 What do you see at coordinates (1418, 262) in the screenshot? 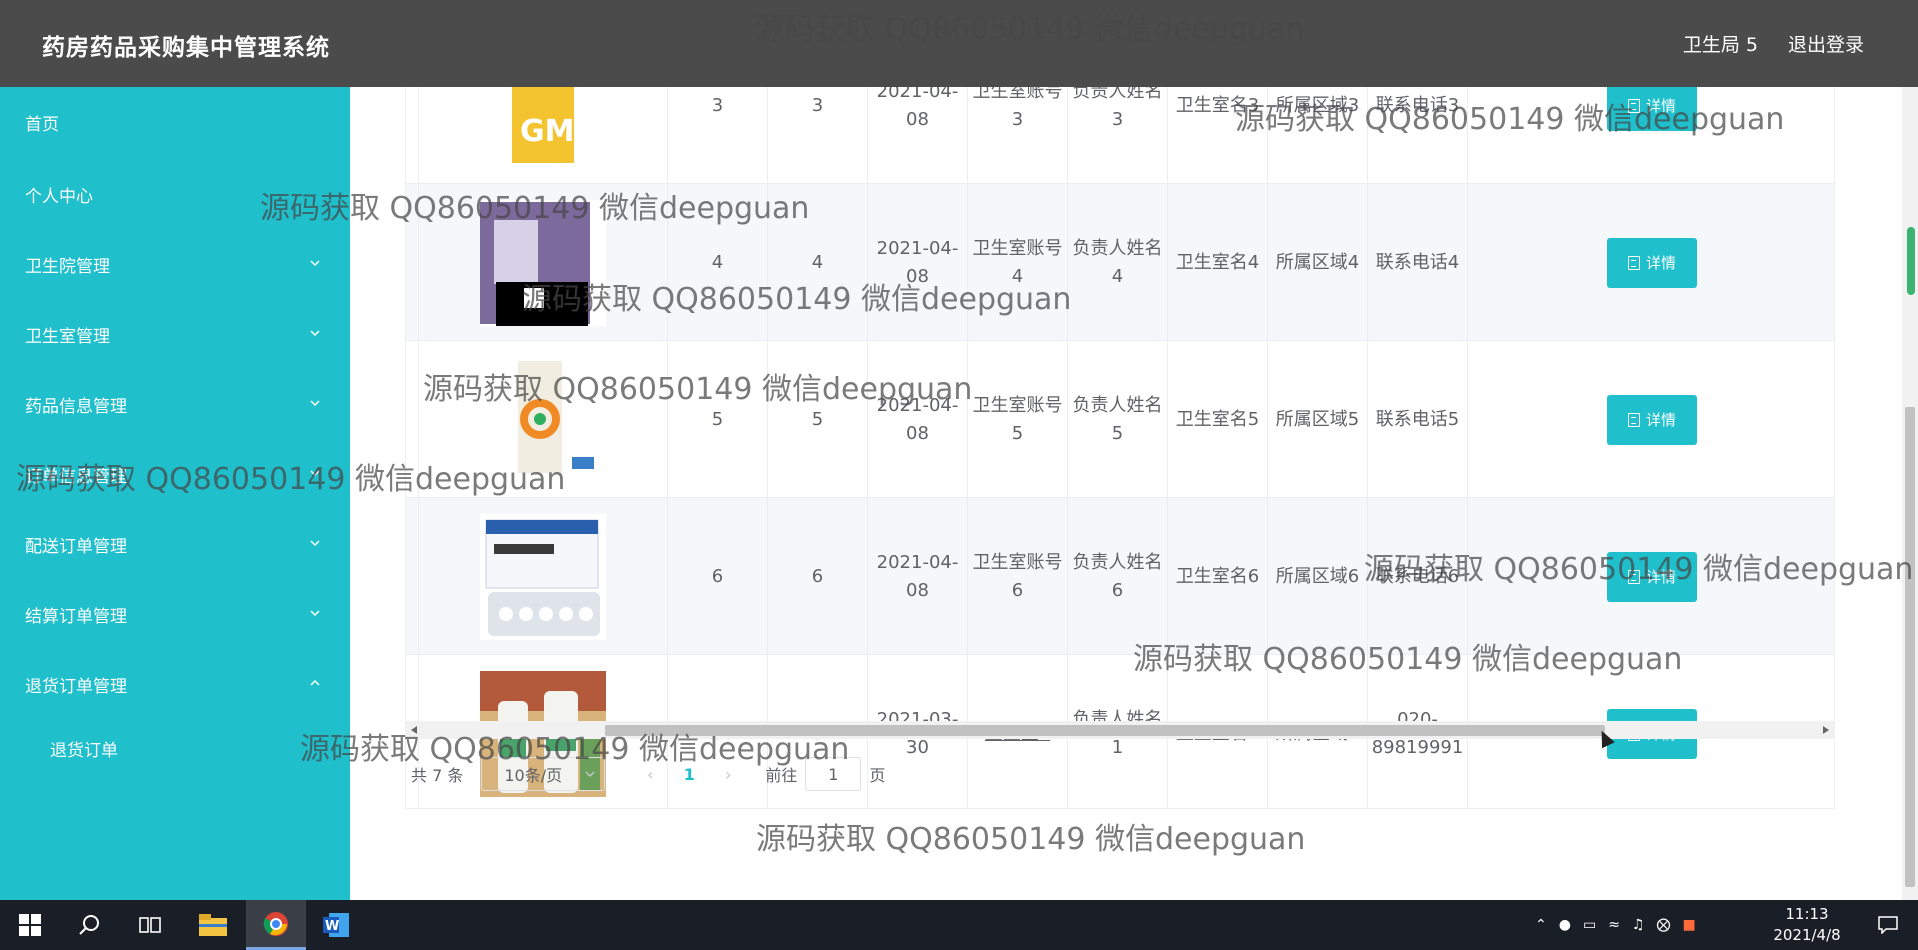
I see `table-cell-phone: 联系电话4` at bounding box center [1418, 262].